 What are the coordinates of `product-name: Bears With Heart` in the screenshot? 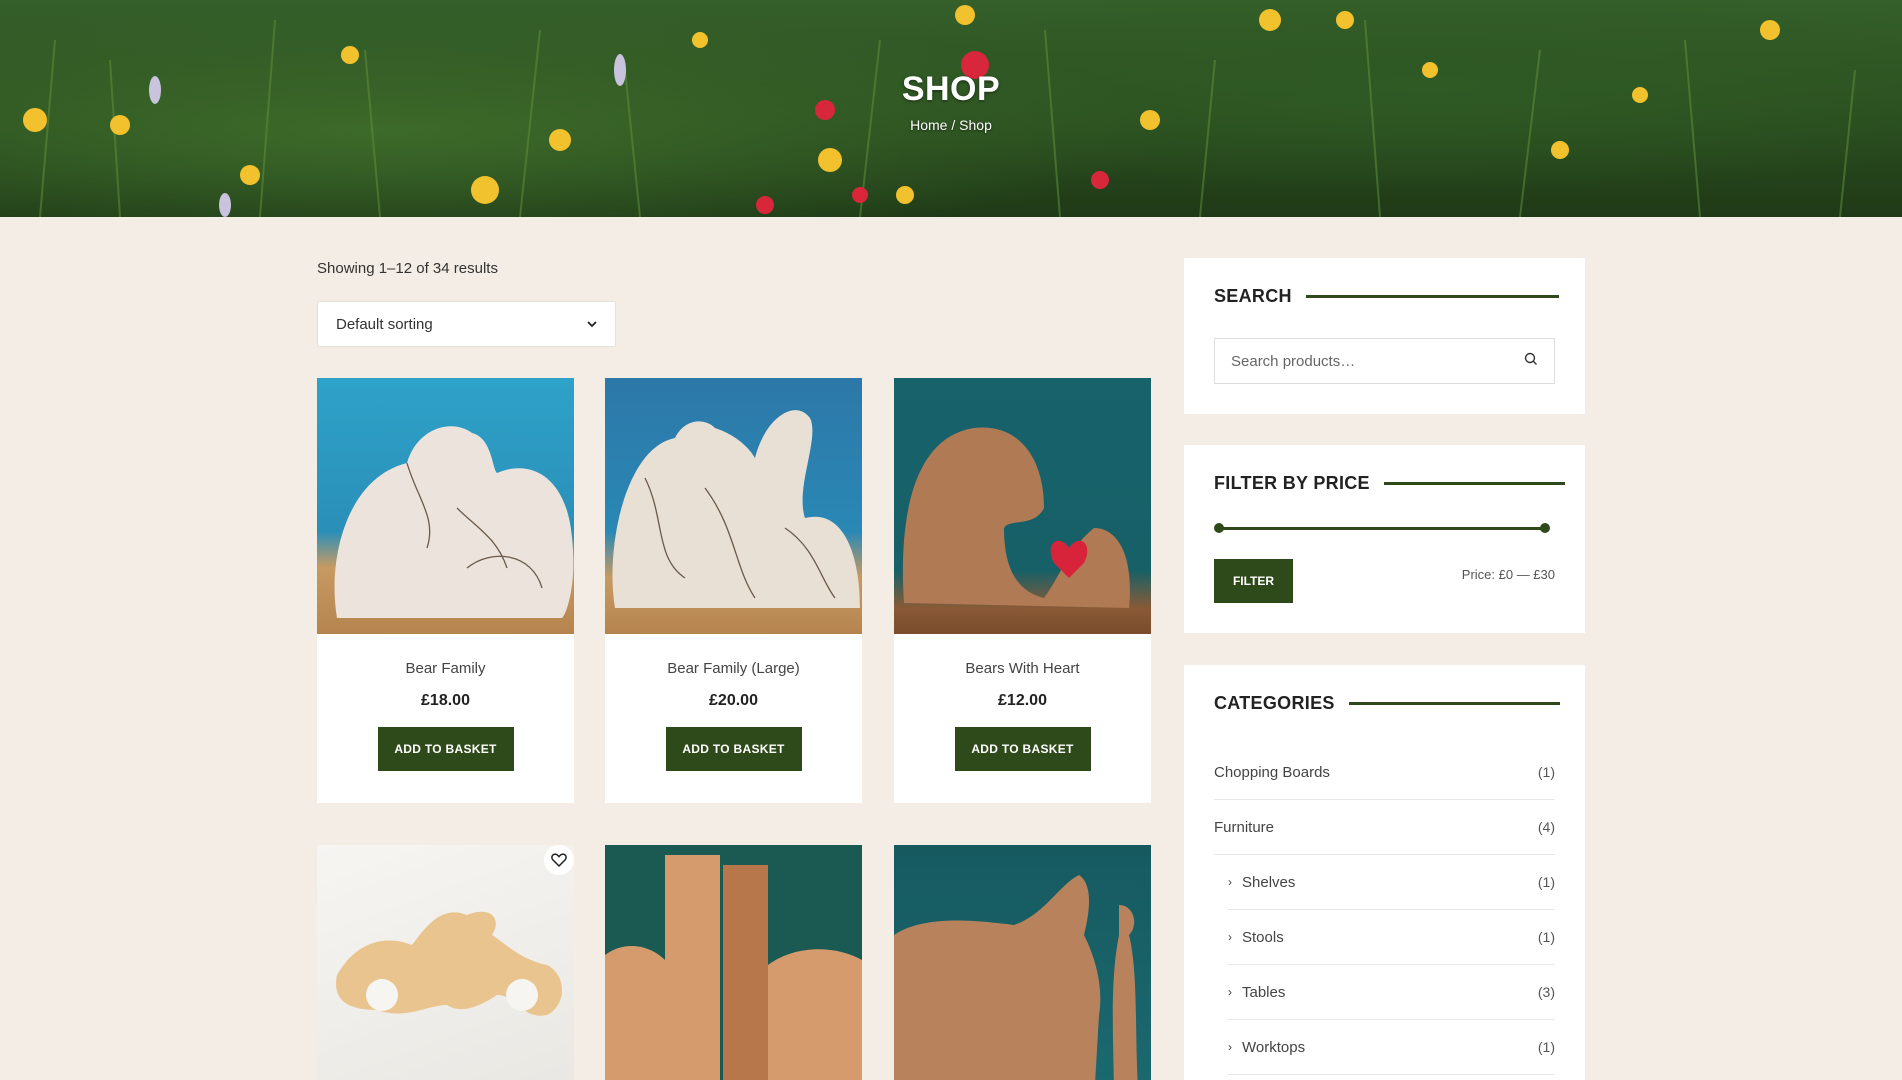 It's located at (1022, 668).